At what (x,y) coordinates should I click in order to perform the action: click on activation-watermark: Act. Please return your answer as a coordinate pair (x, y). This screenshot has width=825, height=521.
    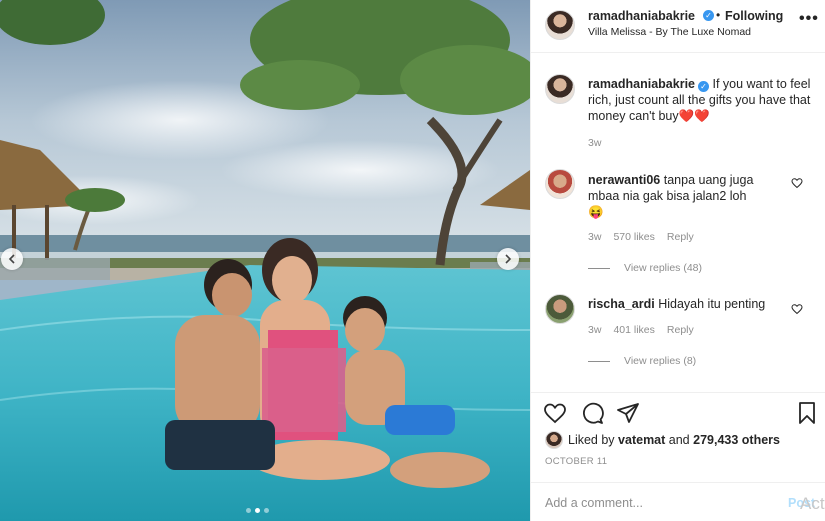
    Looking at the image, I should click on (812, 503).